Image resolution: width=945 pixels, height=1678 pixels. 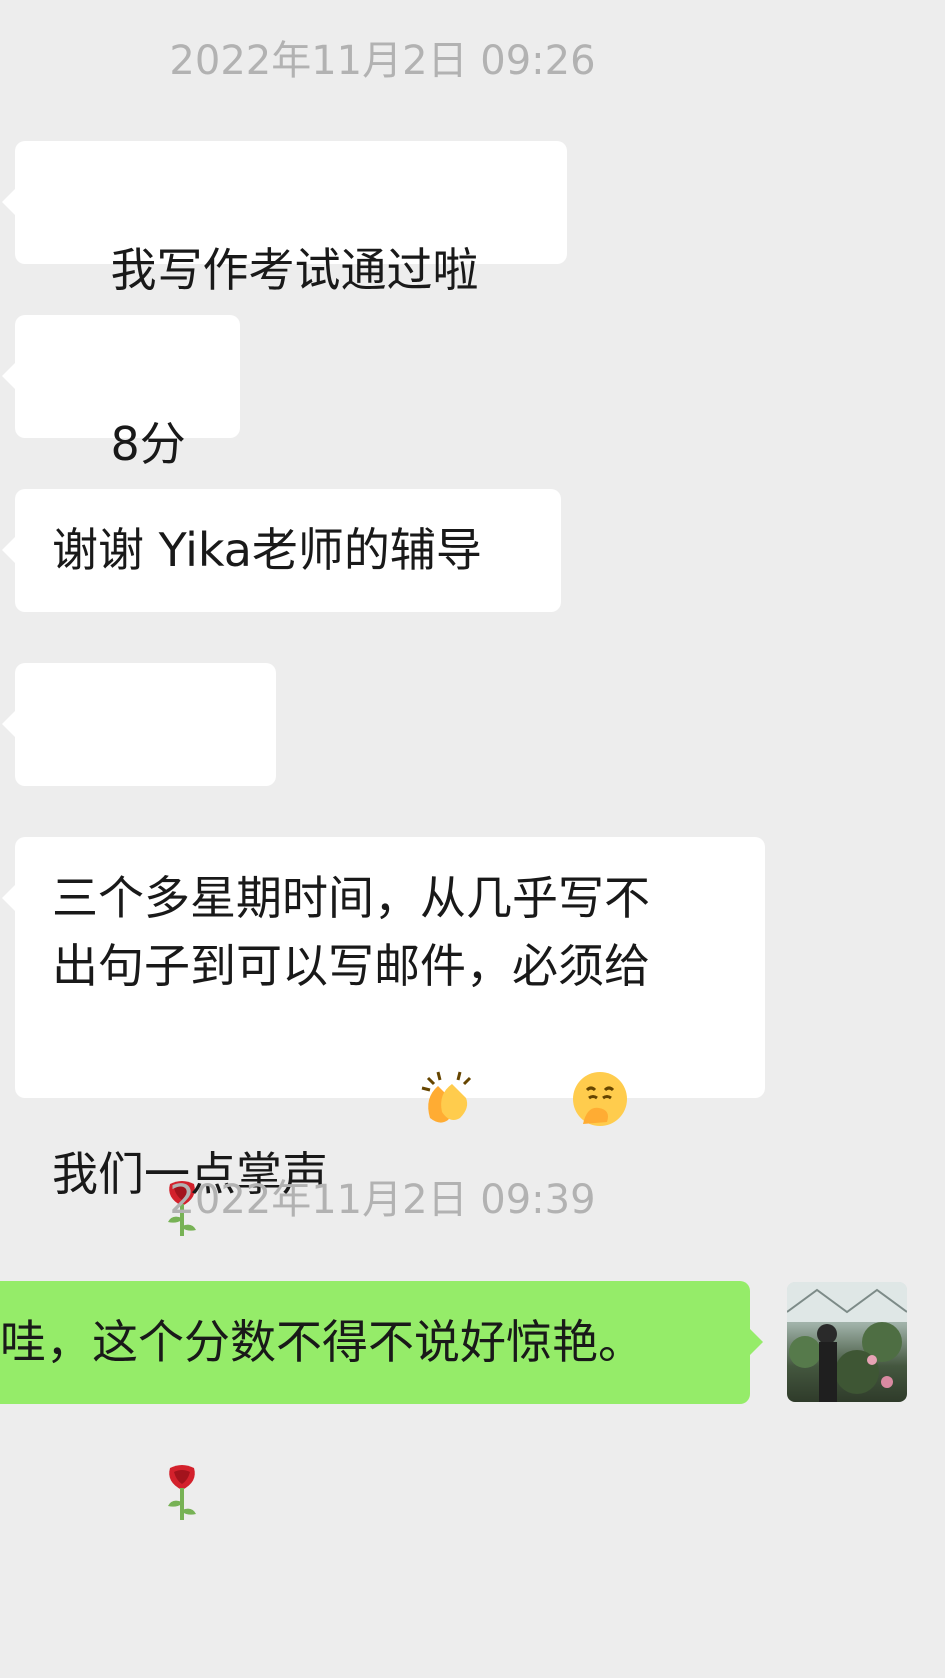 I want to click on rose-icon, so click(x=138, y=1502).